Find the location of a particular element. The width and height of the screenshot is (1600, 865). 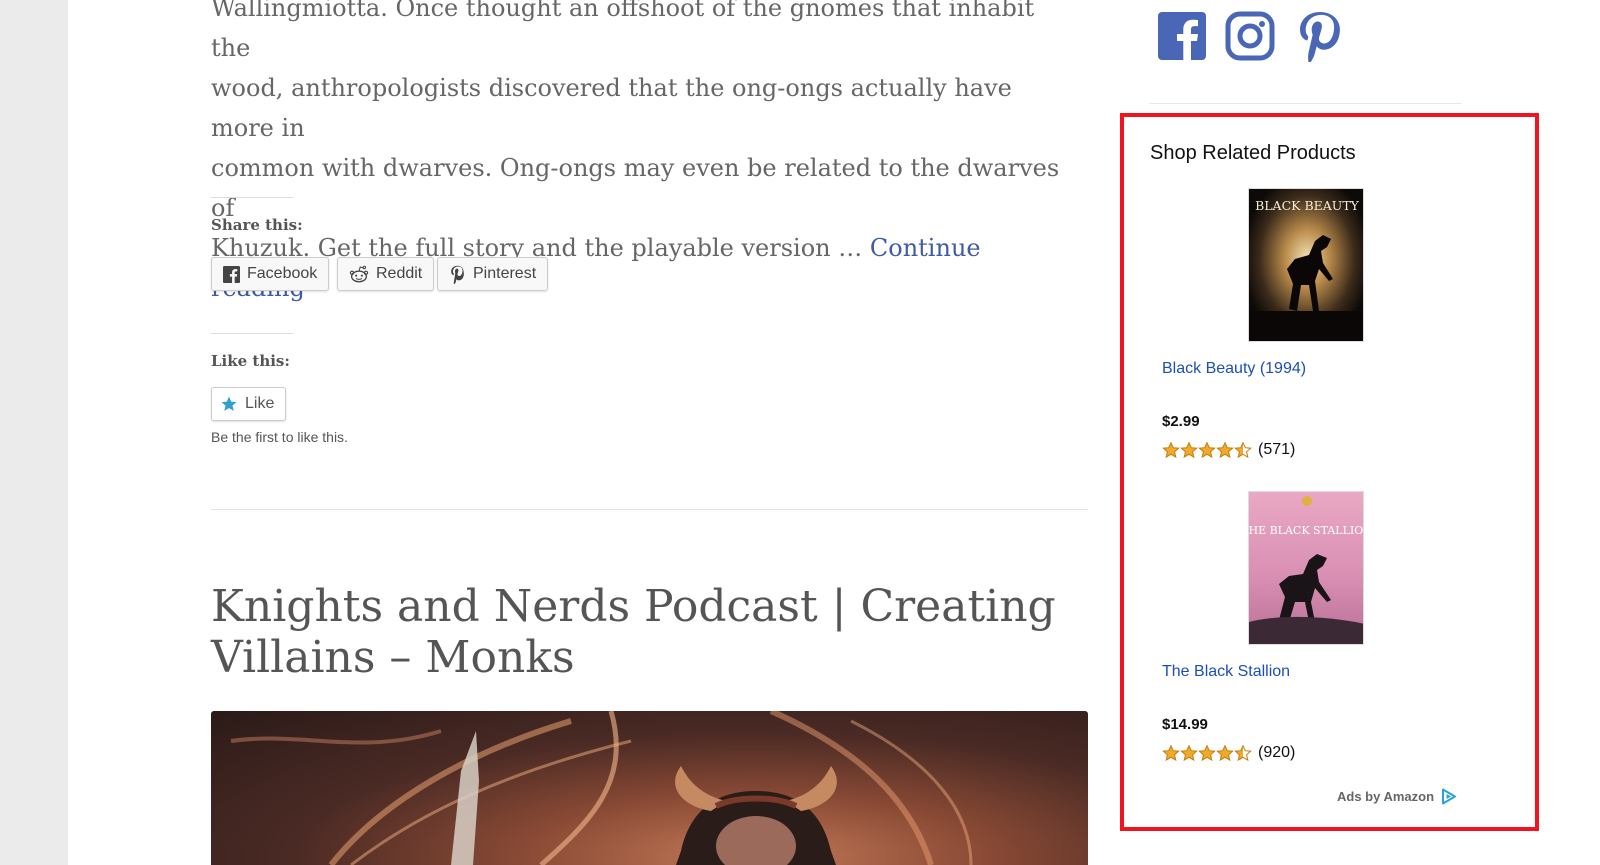

ads-by-amazon-label: Ads by Amazon is located at coordinates (1386, 796).